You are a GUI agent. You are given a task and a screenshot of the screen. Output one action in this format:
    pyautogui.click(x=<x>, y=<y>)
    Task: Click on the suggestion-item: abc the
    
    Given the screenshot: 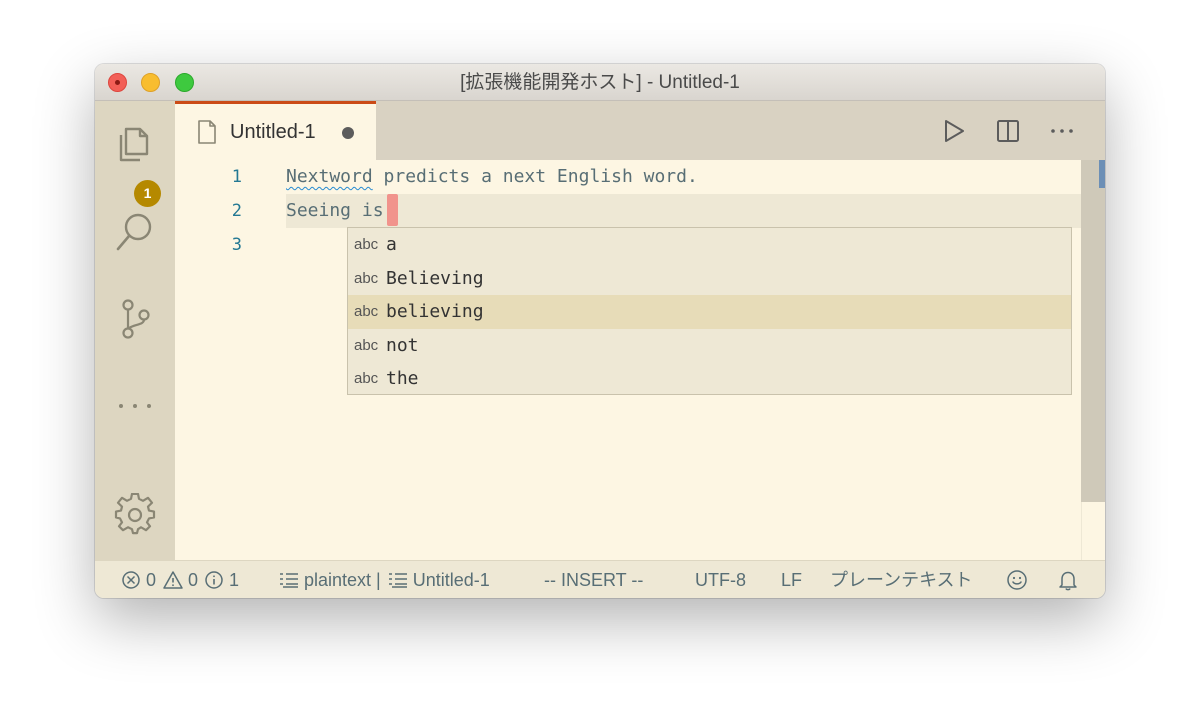 What is the action you would take?
    pyautogui.click(x=709, y=379)
    